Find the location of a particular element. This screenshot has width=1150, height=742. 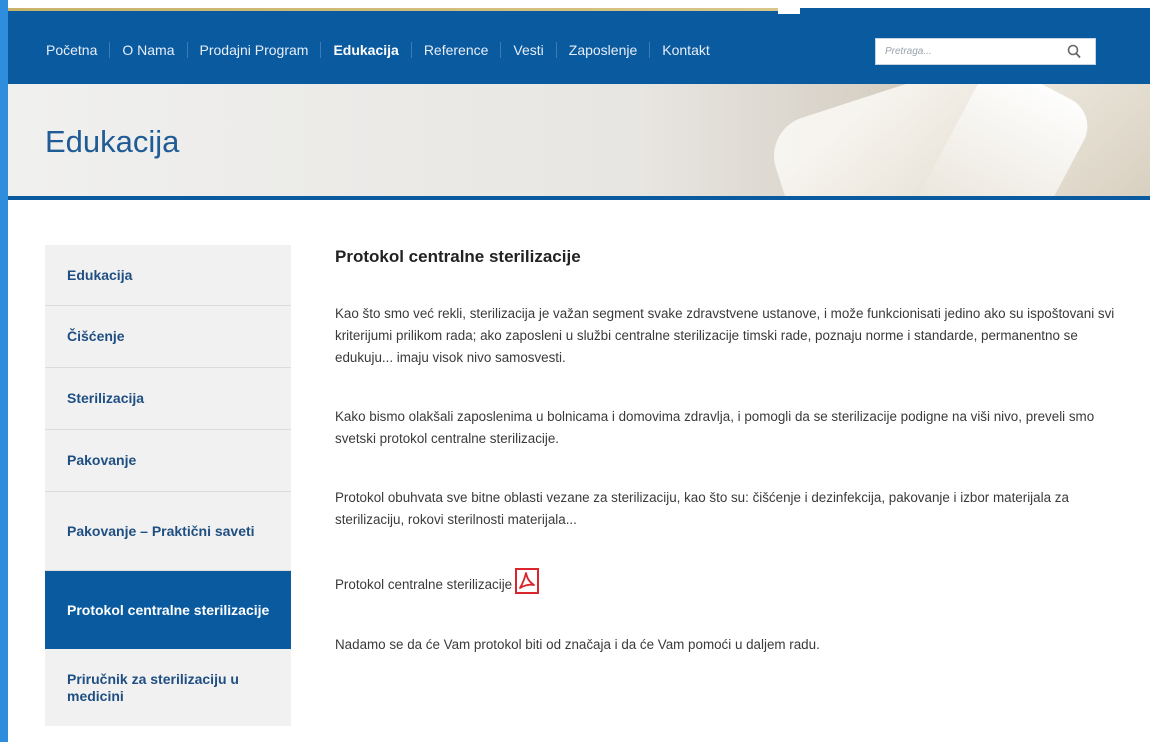

search-icon is located at coordinates (1074, 54).